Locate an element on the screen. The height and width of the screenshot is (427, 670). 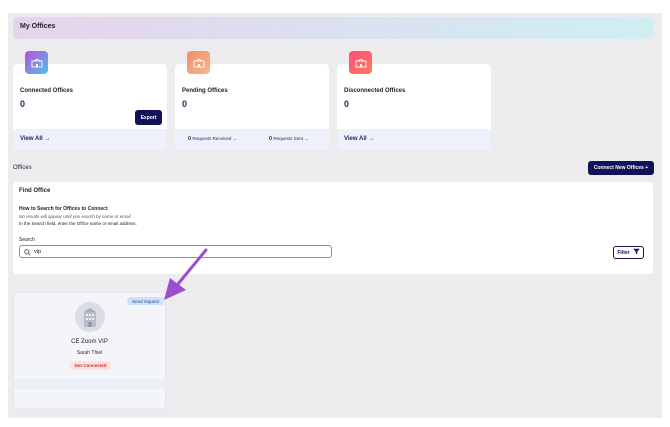
card-divider is located at coordinates (89, 384).